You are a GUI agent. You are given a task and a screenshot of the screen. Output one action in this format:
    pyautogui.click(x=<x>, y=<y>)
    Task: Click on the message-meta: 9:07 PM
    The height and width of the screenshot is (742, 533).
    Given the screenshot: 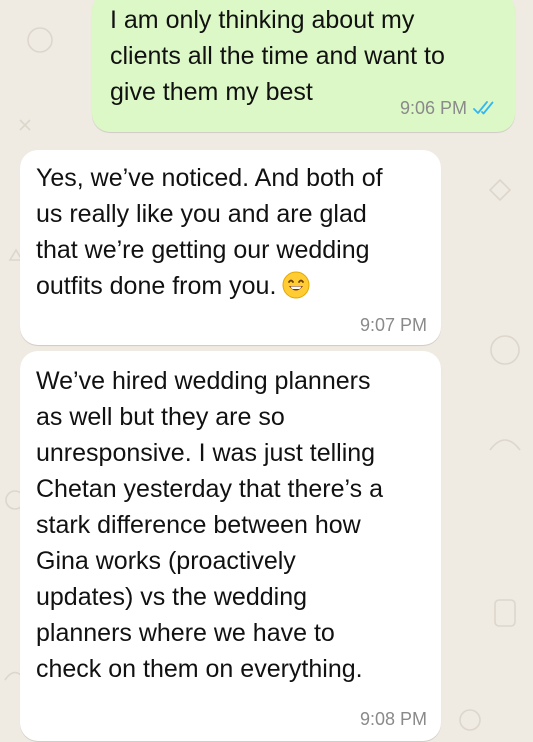 What is the action you would take?
    pyautogui.click(x=393, y=325)
    